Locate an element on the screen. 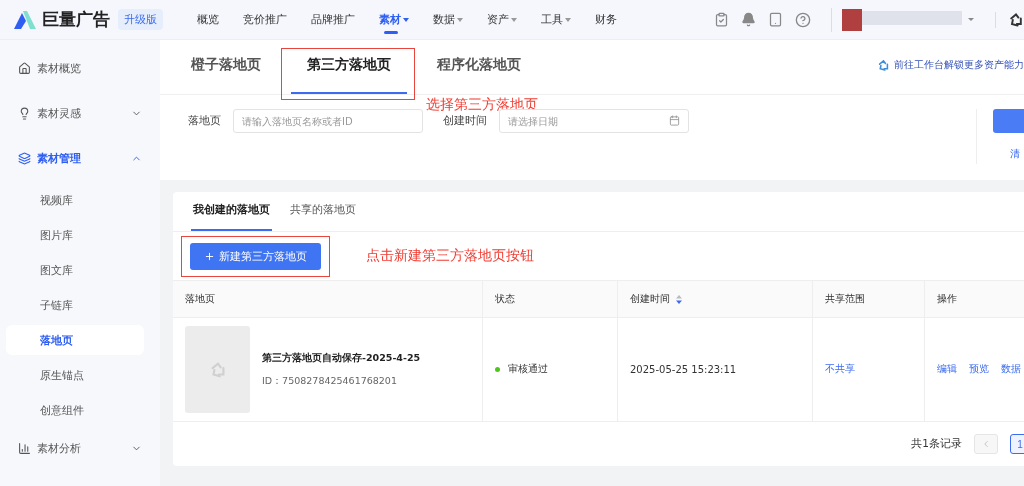 The width and height of the screenshot is (1024, 486). list-tab: 我创建的落地页 is located at coordinates (231, 216).